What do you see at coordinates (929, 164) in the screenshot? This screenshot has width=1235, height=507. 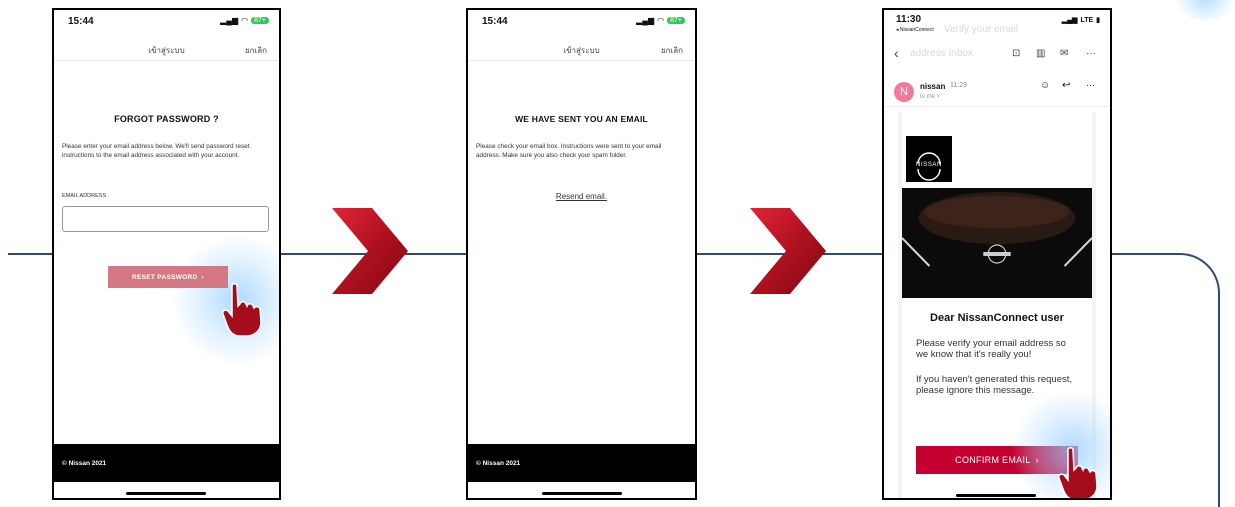 I see `logo-wordmark: NISSAN` at bounding box center [929, 164].